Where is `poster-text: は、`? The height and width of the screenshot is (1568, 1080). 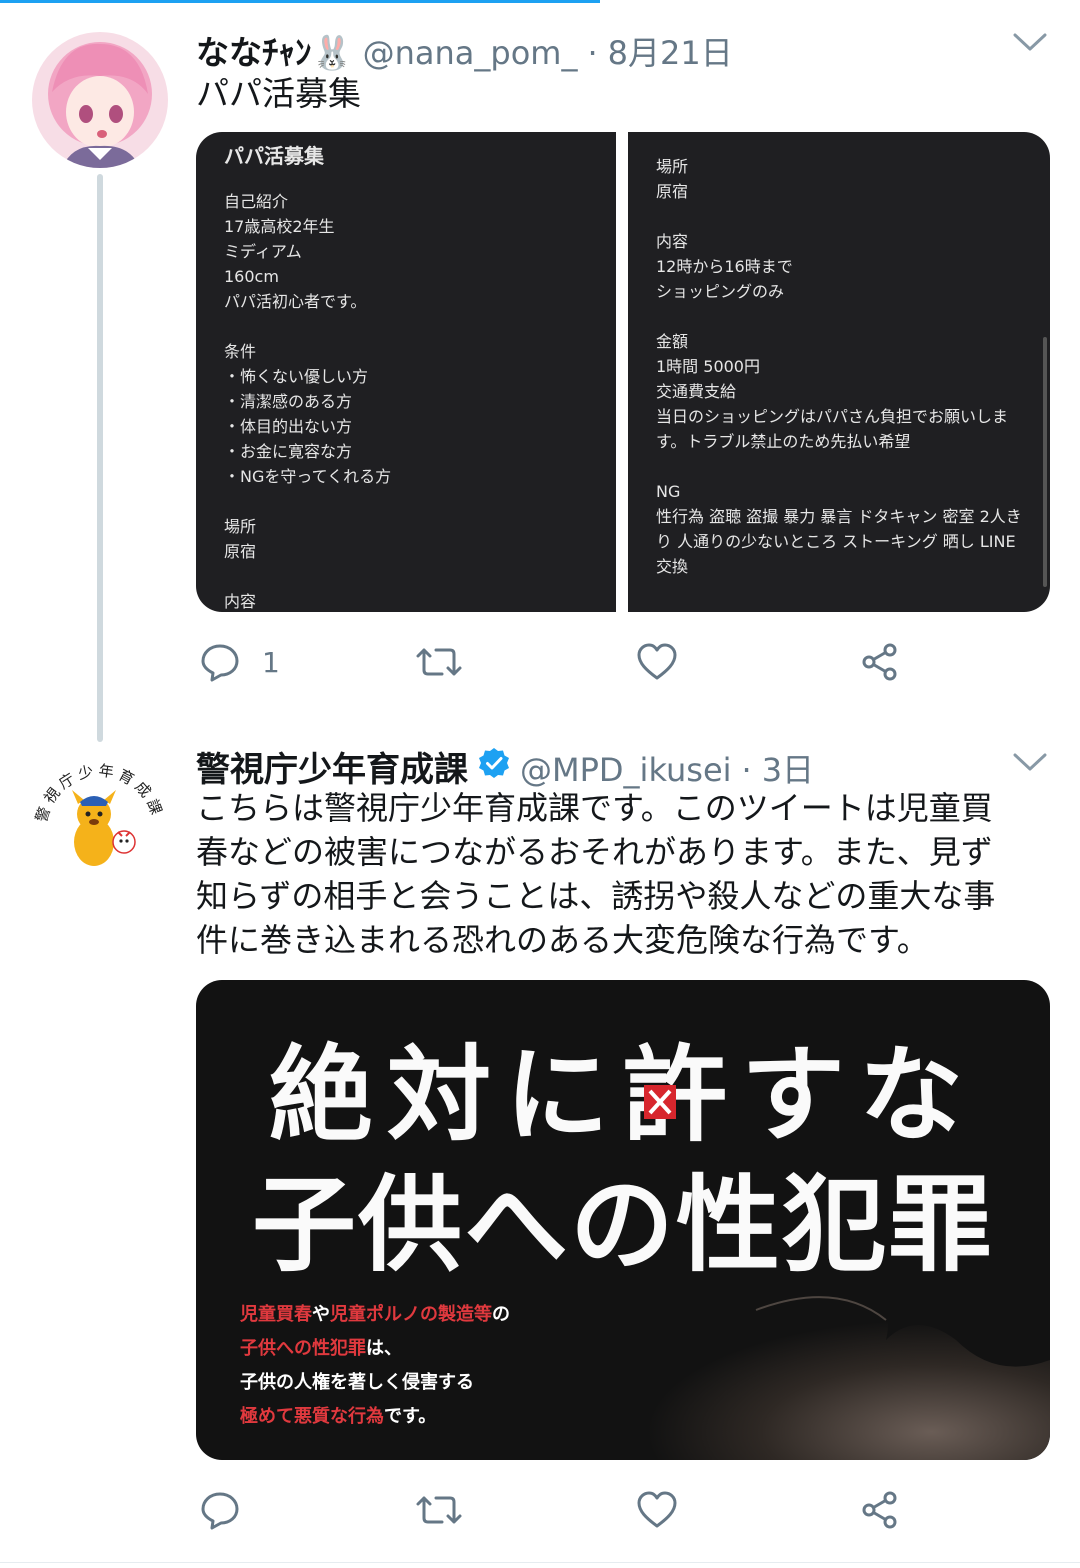 poster-text: は、 is located at coordinates (384, 1348).